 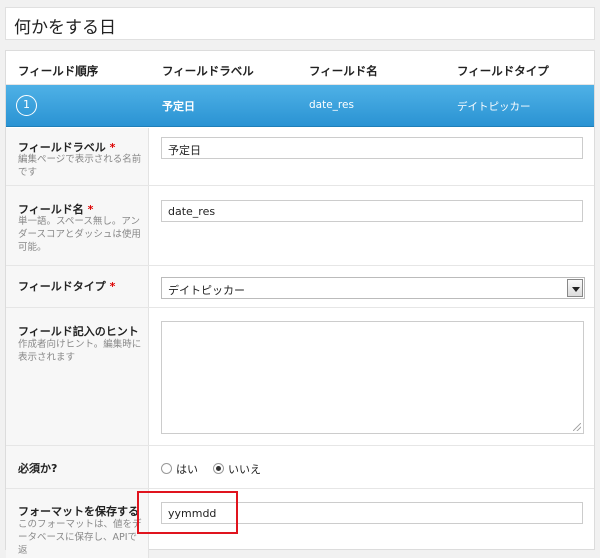 I want to click on column-field-name: フィールド名, so click(x=343, y=71).